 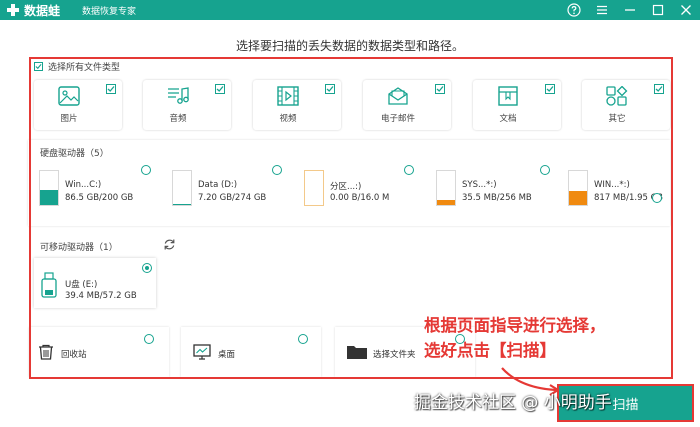 I want to click on app-name: 数据蛙, so click(x=42, y=10).